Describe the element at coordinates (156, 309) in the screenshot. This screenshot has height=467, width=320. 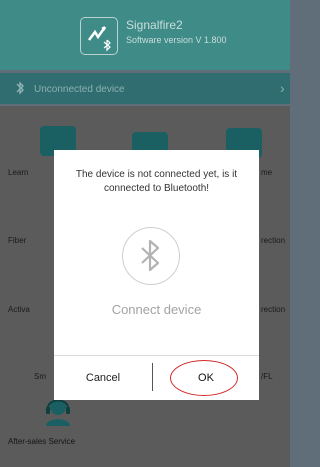
I see `connect-device-label: Connect device` at that location.